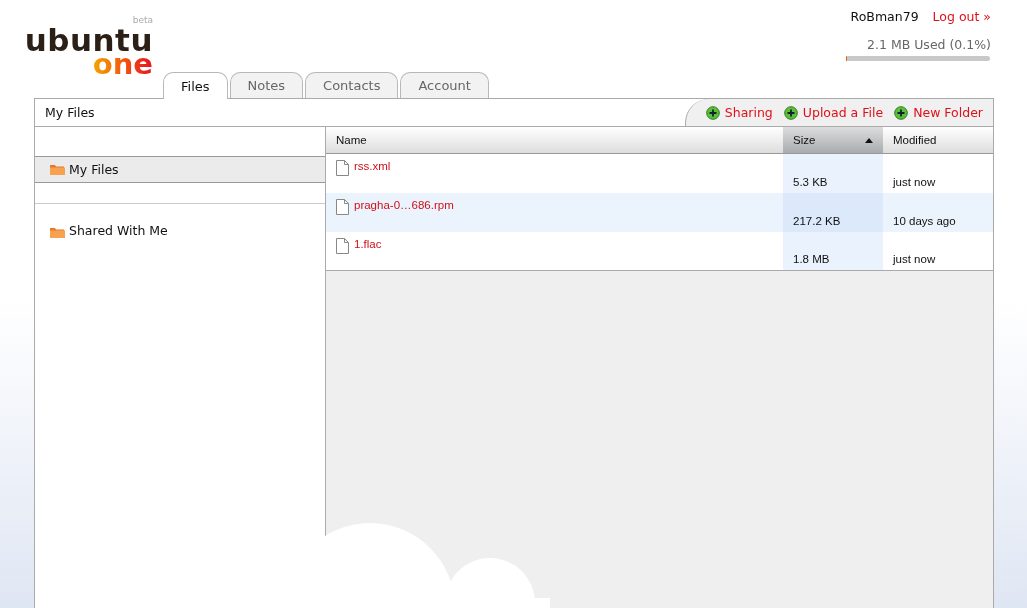 Image resolution: width=1027 pixels, height=608 pixels. Describe the element at coordinates (180, 170) in the screenshot. I see `sidebar-item: My Files` at that location.